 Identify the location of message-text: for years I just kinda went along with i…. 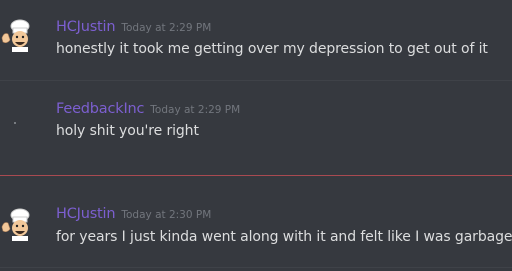
(284, 237).